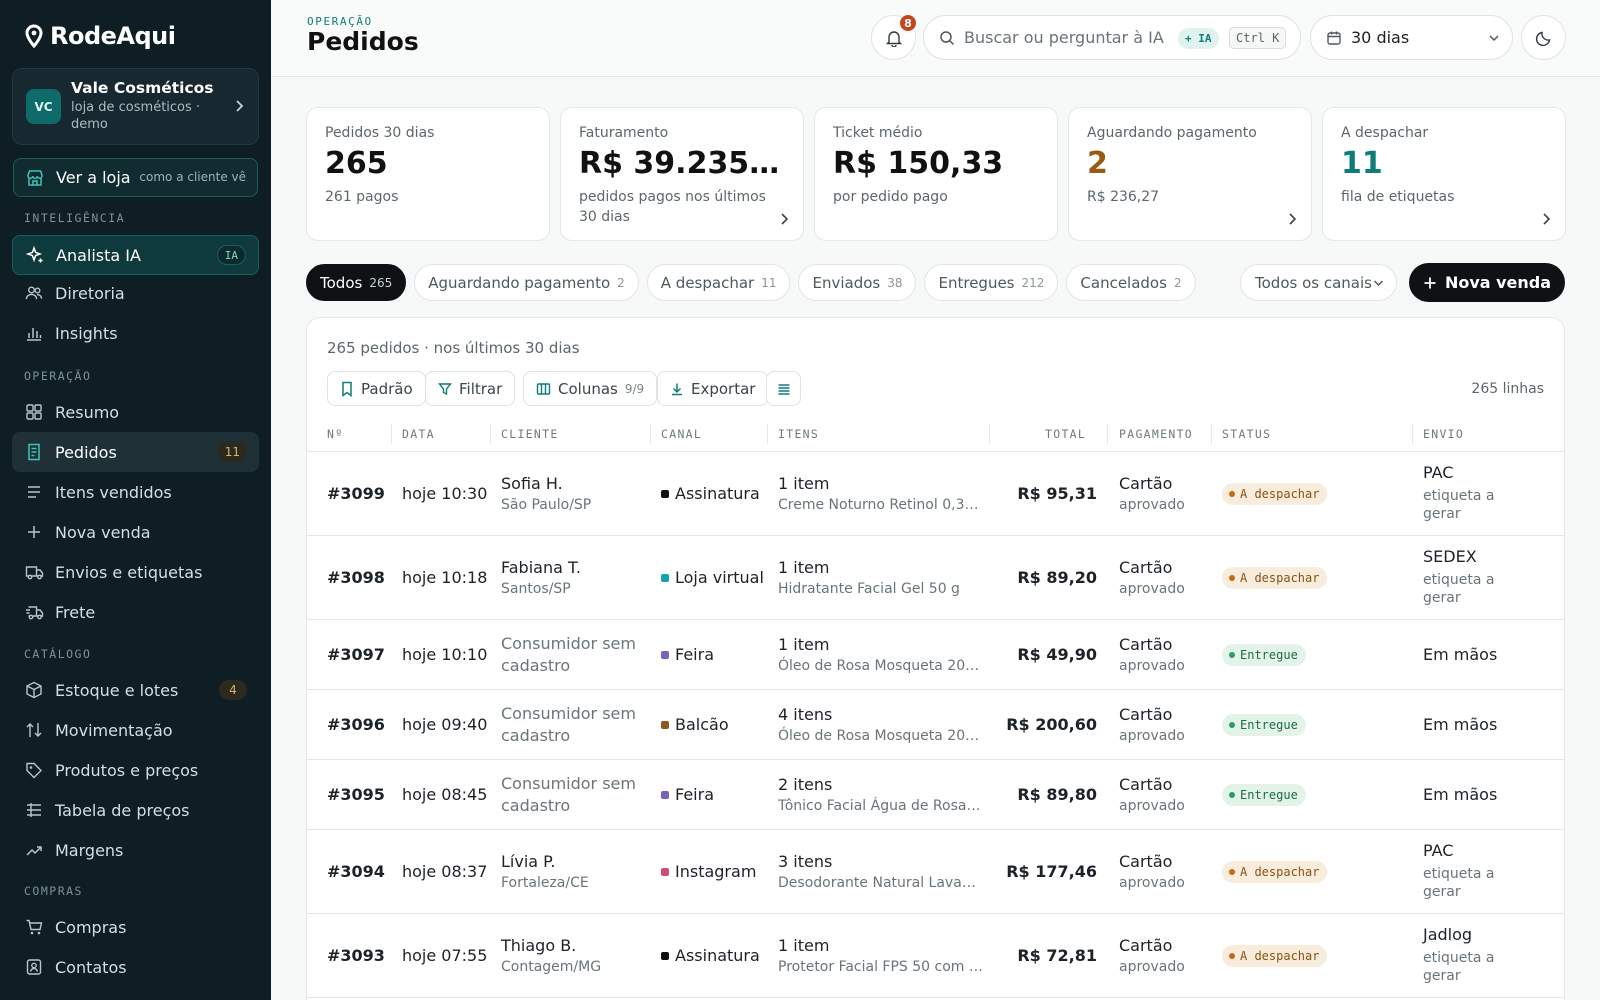 This screenshot has width=1600, height=1000. Describe the element at coordinates (445, 577) in the screenshot. I see `order-date: hoje 10:18` at that location.